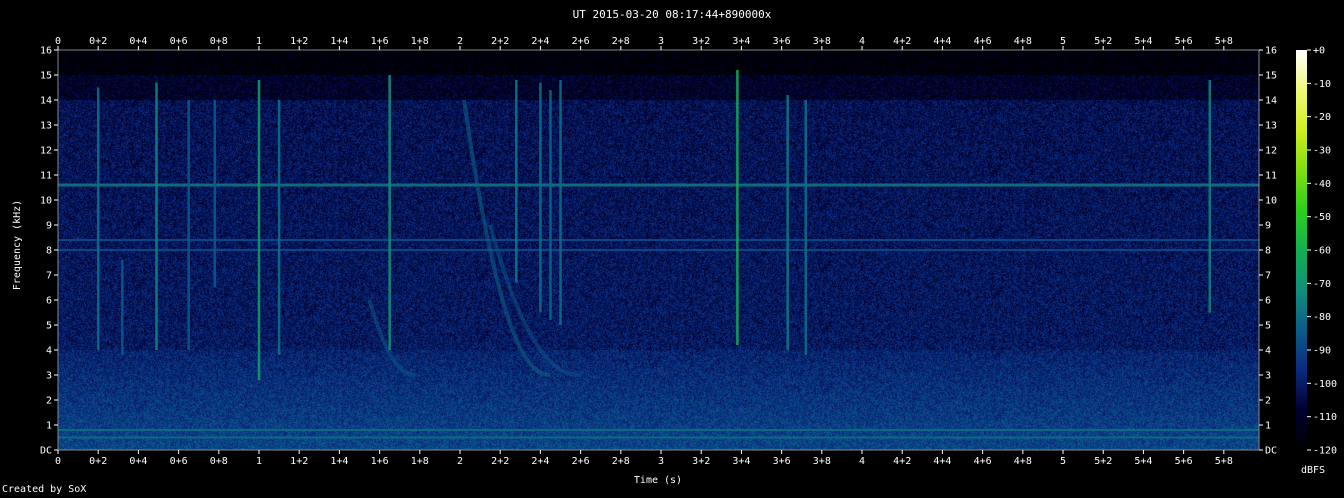 The width and height of the screenshot is (1344, 498). What do you see at coordinates (581, 461) in the screenshot?
I see `x-tick-label-bottom: 2+6` at bounding box center [581, 461].